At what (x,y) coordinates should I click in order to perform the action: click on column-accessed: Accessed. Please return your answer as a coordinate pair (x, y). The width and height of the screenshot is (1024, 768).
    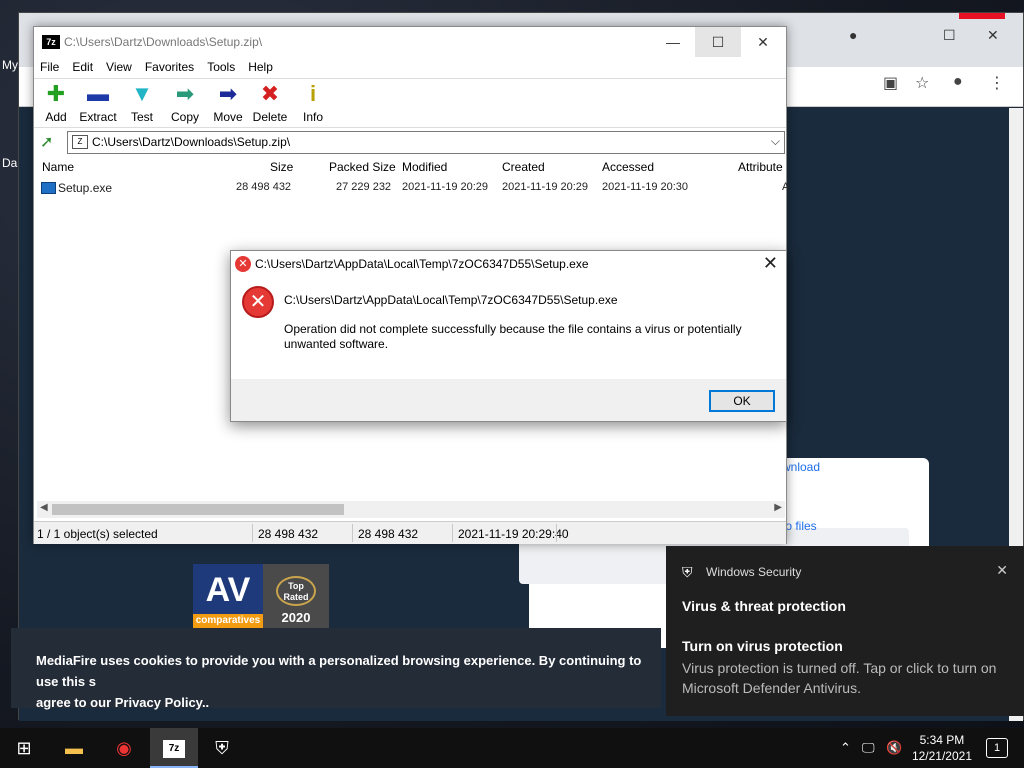
    Looking at the image, I should click on (628, 167).